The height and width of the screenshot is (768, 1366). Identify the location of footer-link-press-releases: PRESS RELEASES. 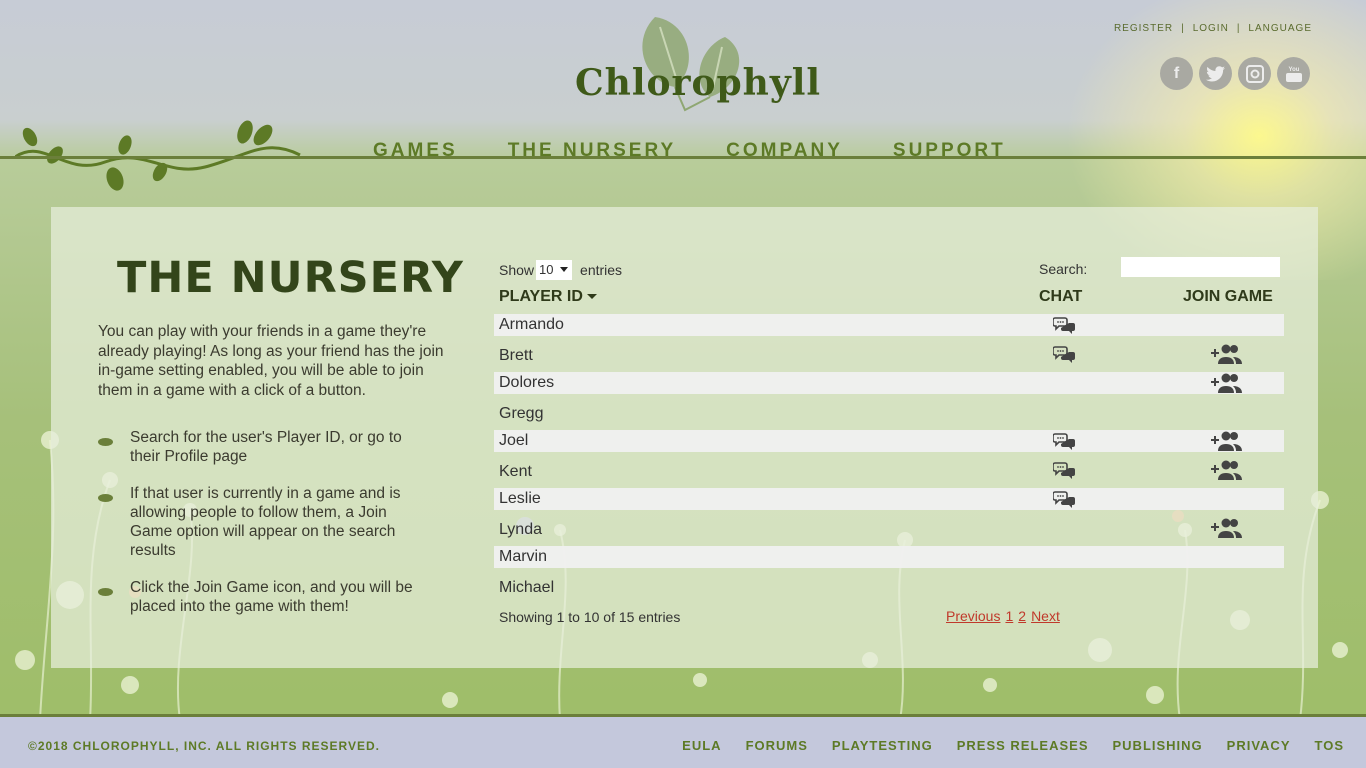
(1023, 745).